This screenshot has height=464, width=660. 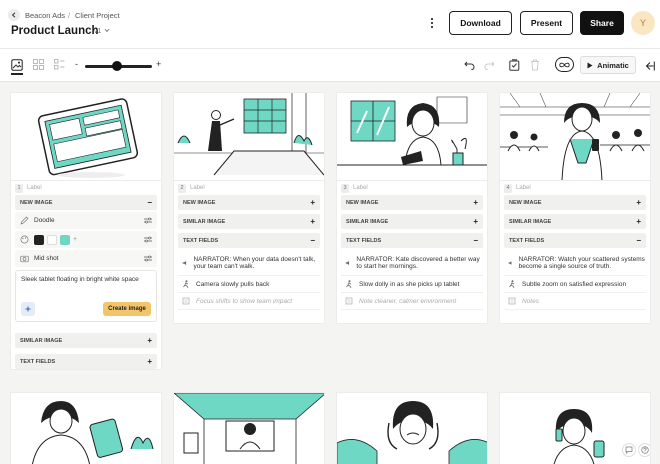 I want to click on action-field: Camera slowly pulls back, so click(x=249, y=284).